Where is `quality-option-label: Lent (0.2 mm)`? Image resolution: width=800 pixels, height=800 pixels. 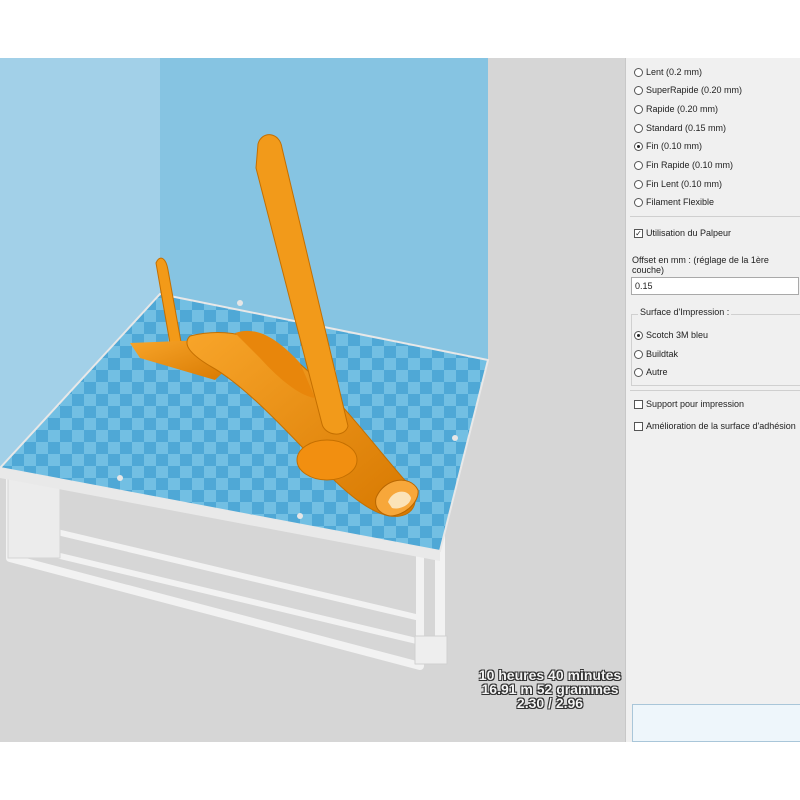
quality-option-label: Lent (0.2 mm) is located at coordinates (674, 72).